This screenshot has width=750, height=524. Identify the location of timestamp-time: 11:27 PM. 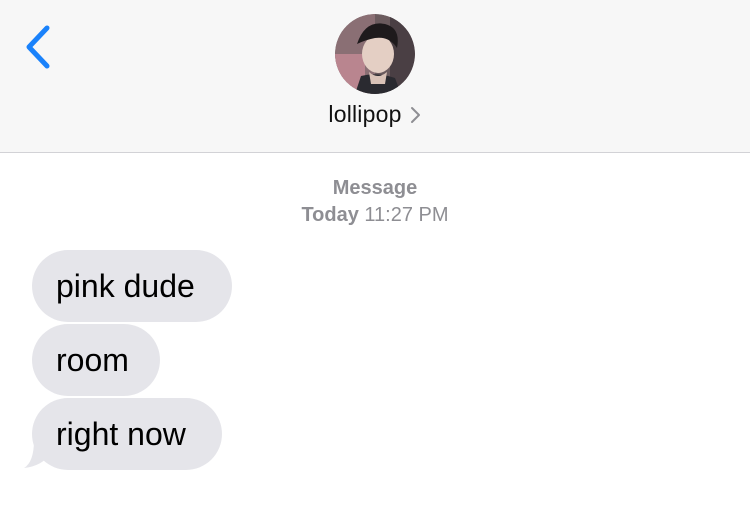
(406, 215).